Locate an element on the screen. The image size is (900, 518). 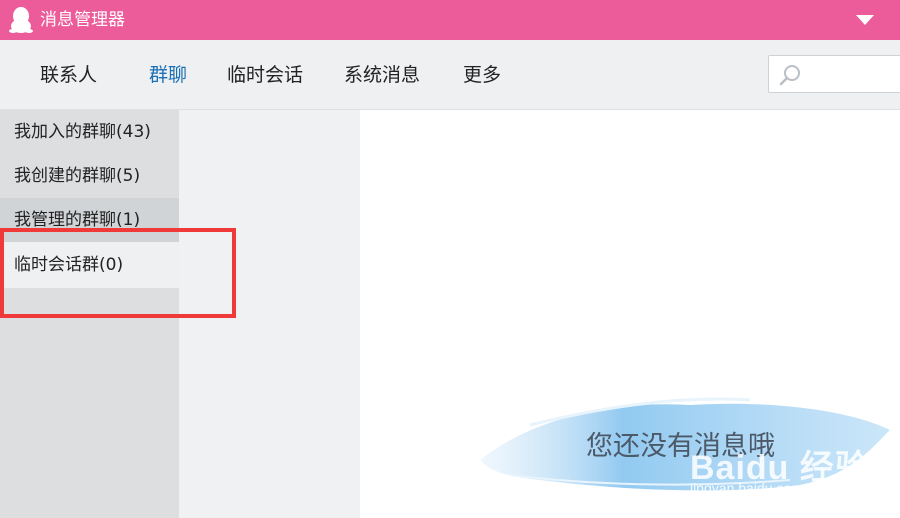
tab-group-chat: 群聊 is located at coordinates (168, 75).